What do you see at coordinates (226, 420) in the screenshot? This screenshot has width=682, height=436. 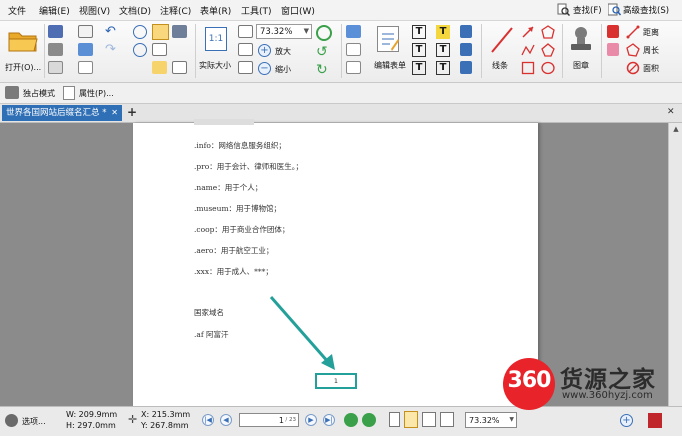 I see `previous-page-icon: ◀` at bounding box center [226, 420].